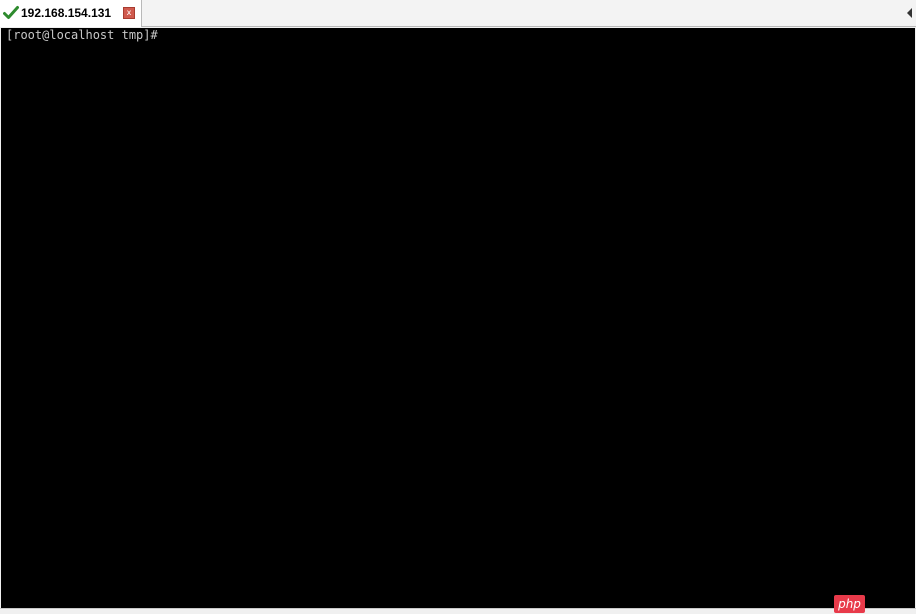 Image resolution: width=916 pixels, height=614 pixels. I want to click on close-tab-button: x, so click(129, 13).